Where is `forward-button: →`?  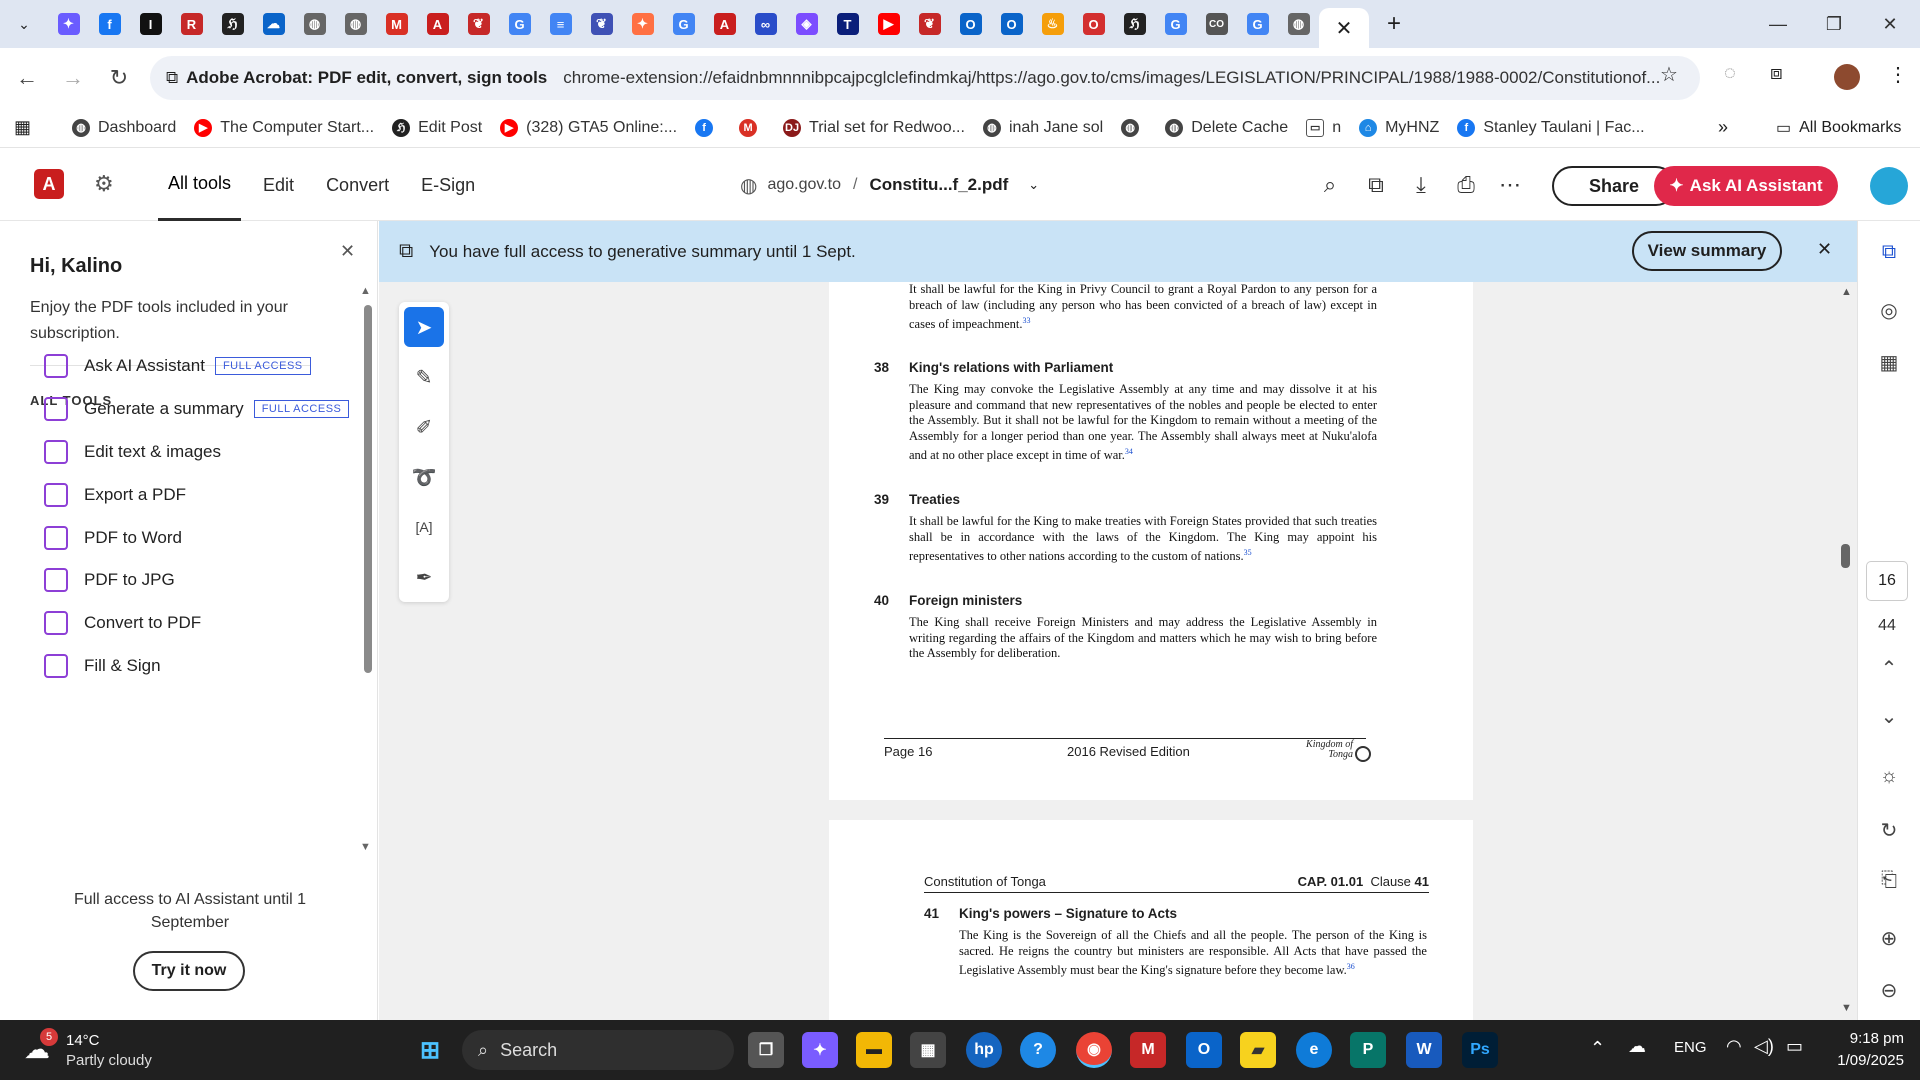 forward-button: → is located at coordinates (73, 78).